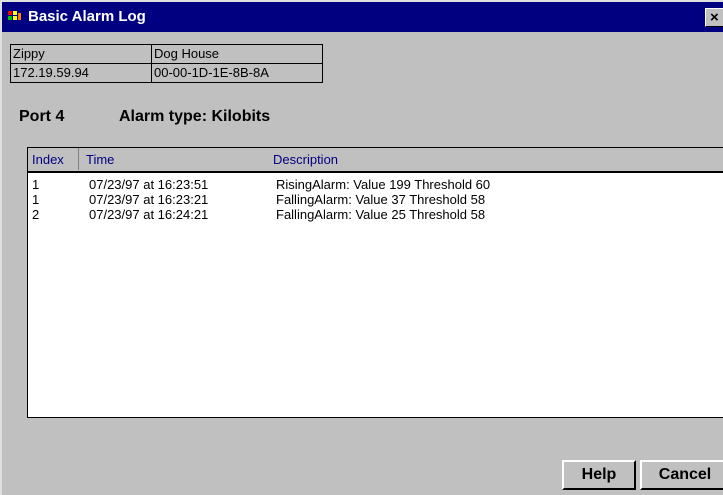 The width and height of the screenshot is (723, 495). What do you see at coordinates (362, 17) in the screenshot?
I see `title-bar: Basic Alarm Log ×` at bounding box center [362, 17].